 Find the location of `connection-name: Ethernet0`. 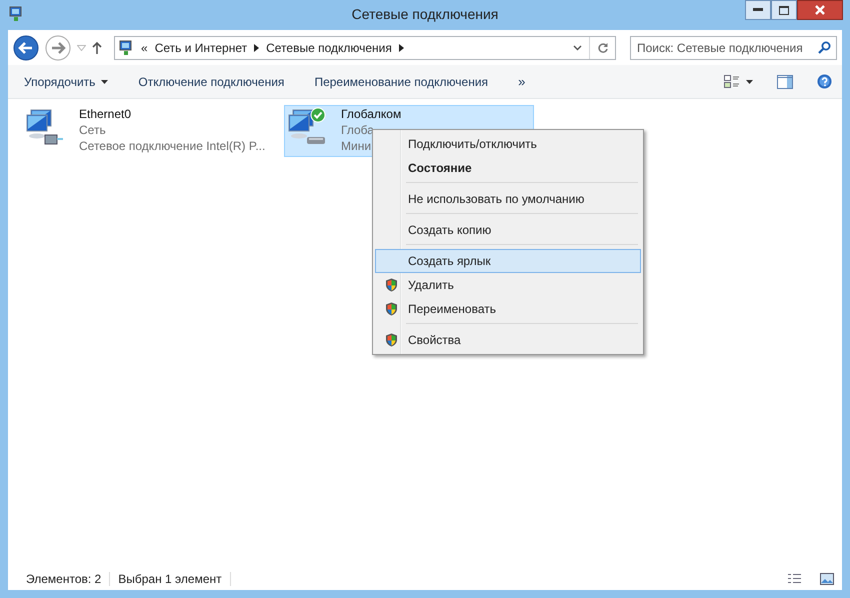

connection-name: Ethernet0 is located at coordinates (105, 114).